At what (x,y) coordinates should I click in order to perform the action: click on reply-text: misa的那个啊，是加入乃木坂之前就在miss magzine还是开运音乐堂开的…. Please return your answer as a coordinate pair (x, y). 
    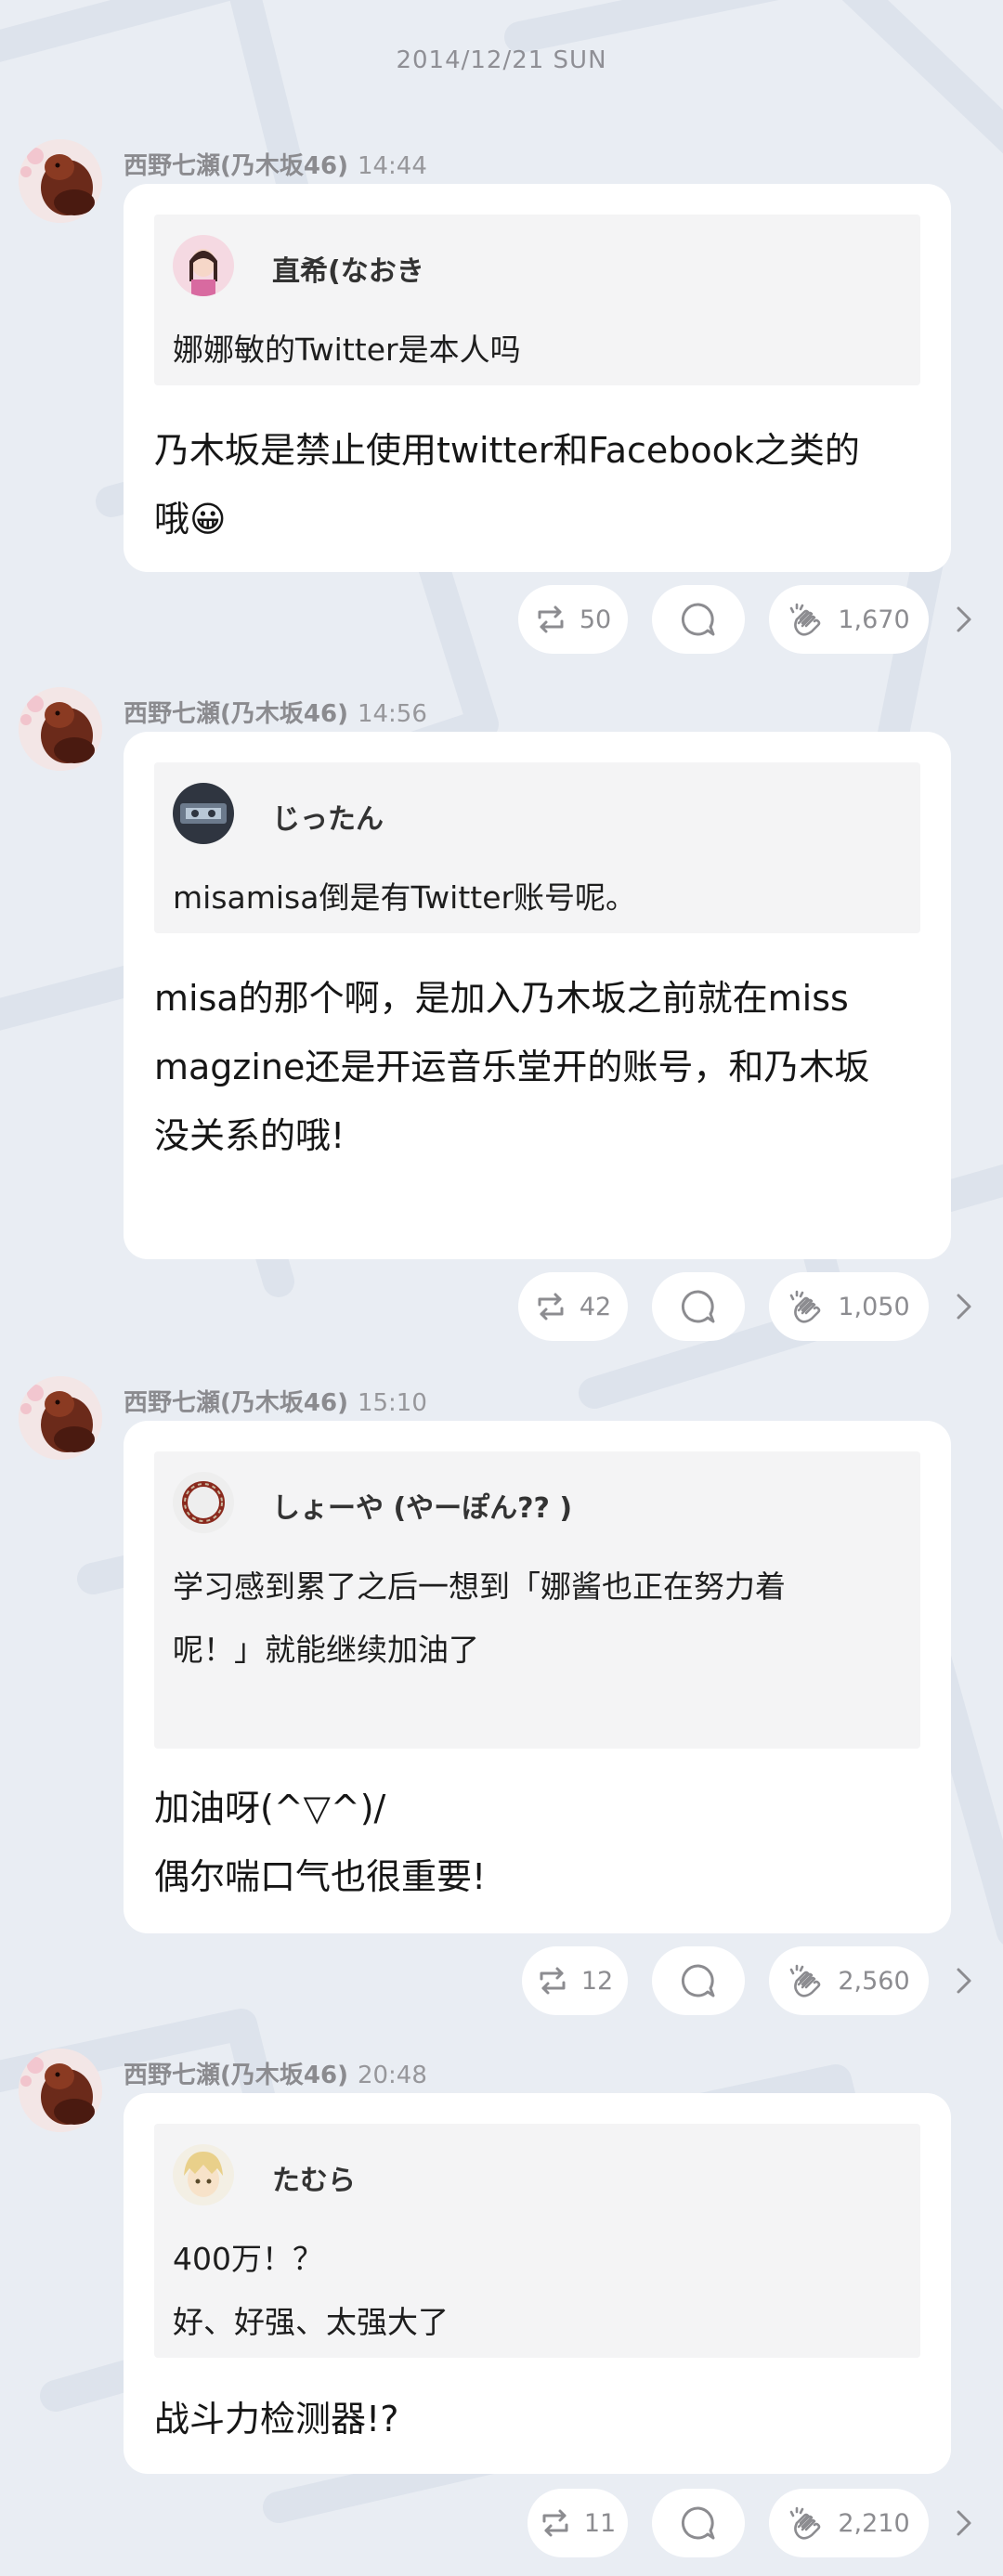
    Looking at the image, I should click on (512, 1067).